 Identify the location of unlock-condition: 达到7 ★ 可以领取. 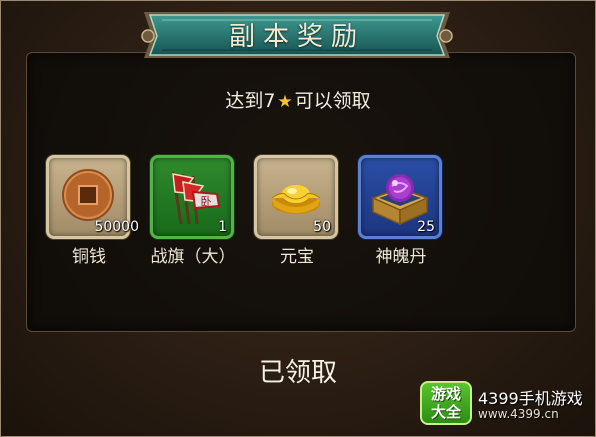
(298, 99).